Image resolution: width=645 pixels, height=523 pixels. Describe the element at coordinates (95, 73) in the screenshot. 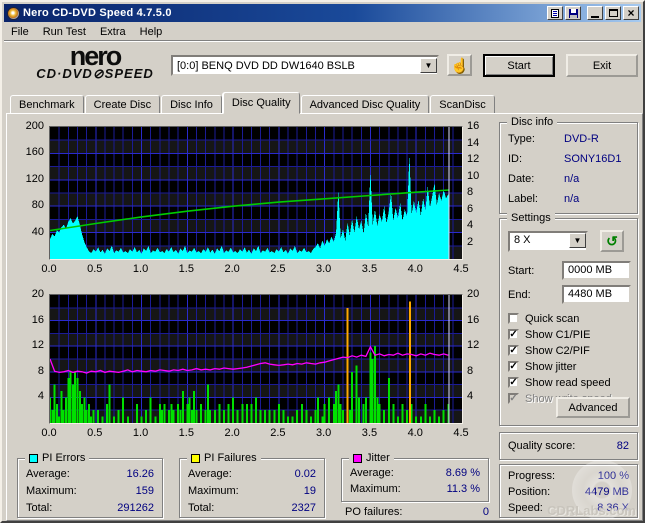

I see `cd-dvd-speed-logo-text: CD·DVD⊘SPEED` at that location.